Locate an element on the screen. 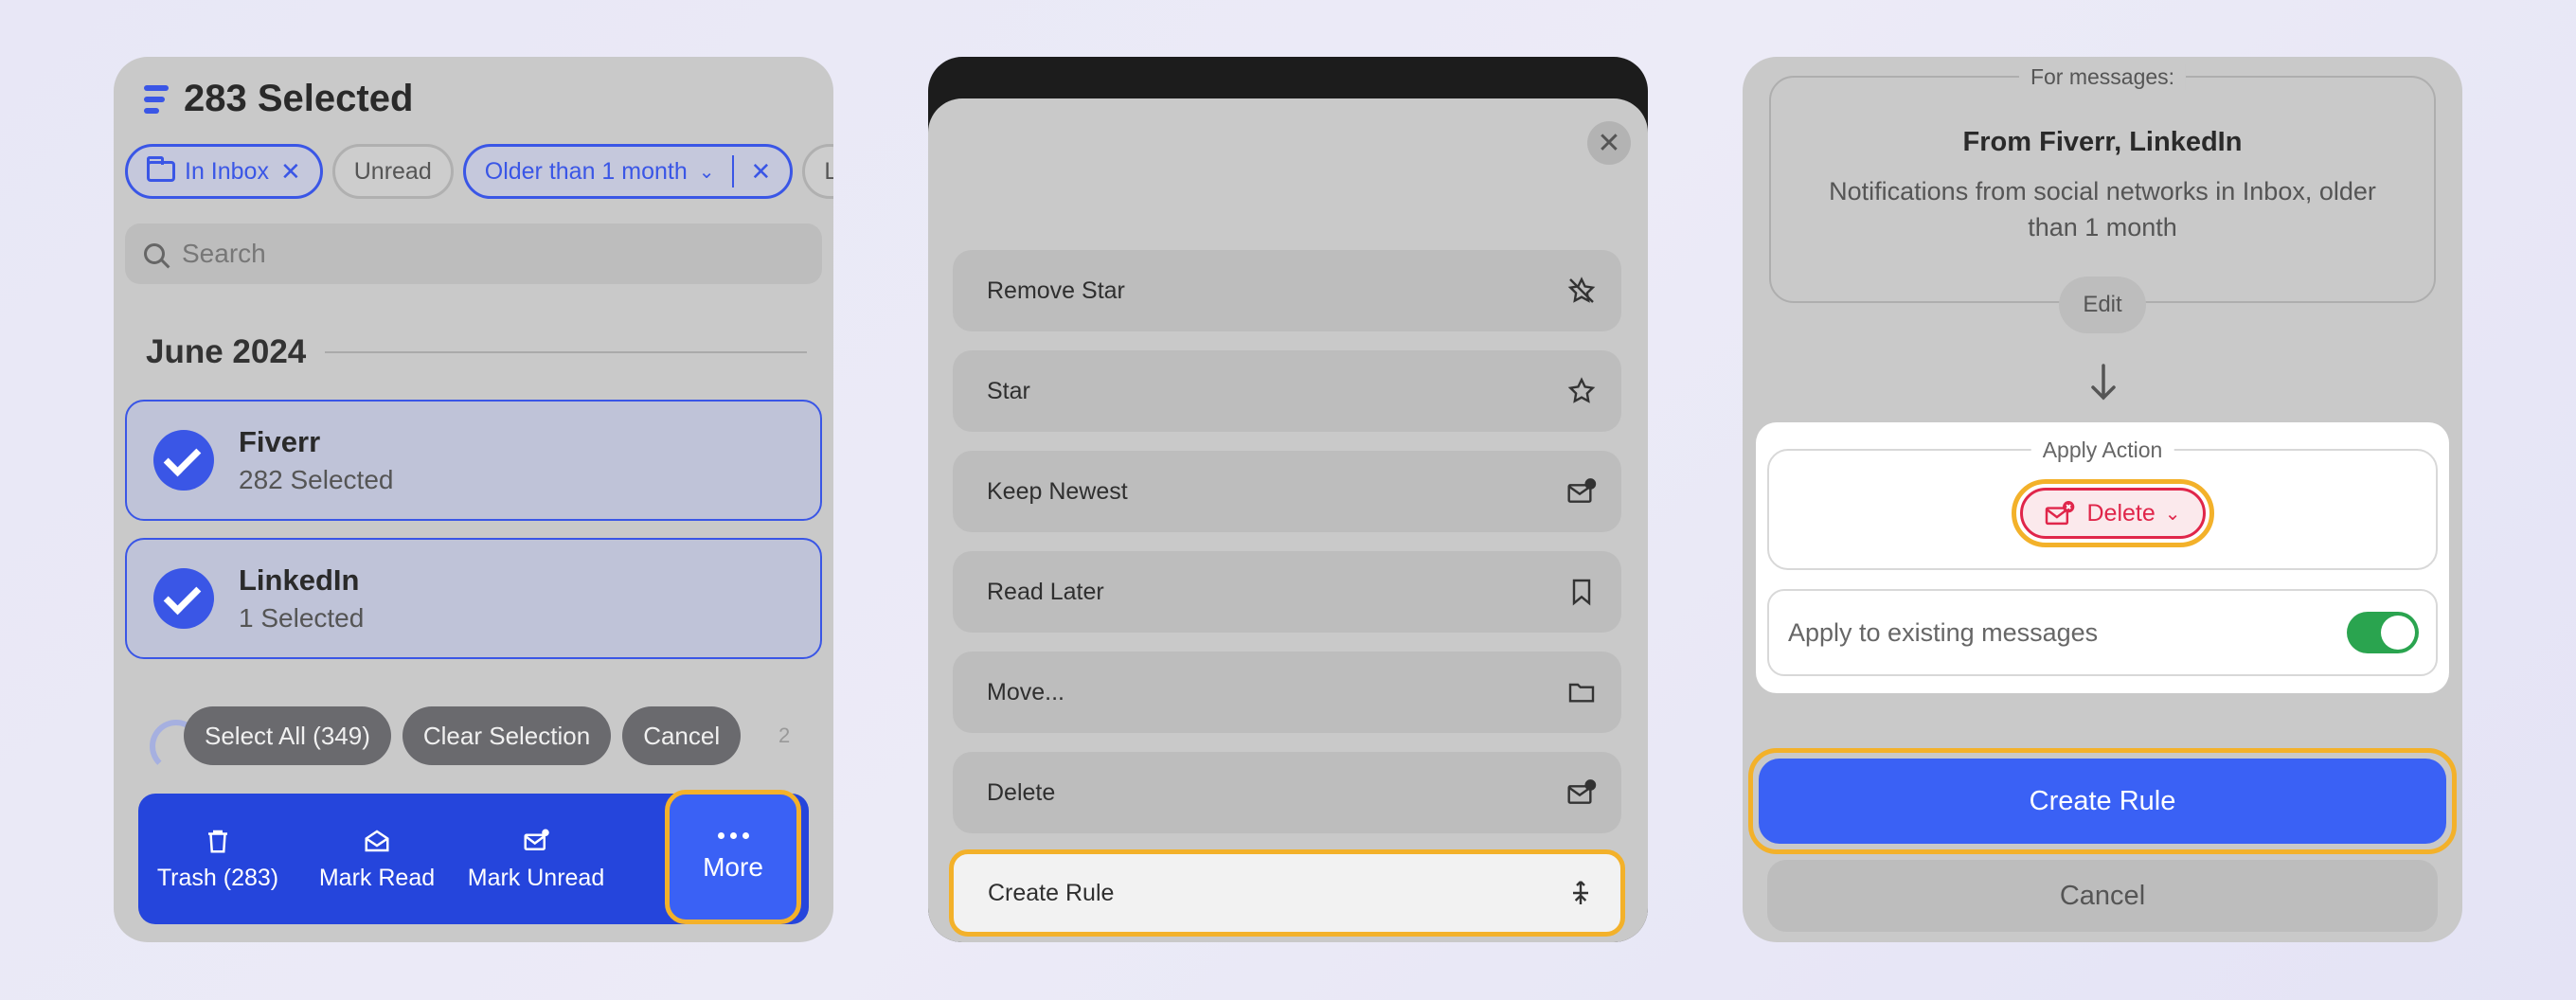 The height and width of the screenshot is (1000, 2576). sender-name: Fiverr is located at coordinates (280, 442).